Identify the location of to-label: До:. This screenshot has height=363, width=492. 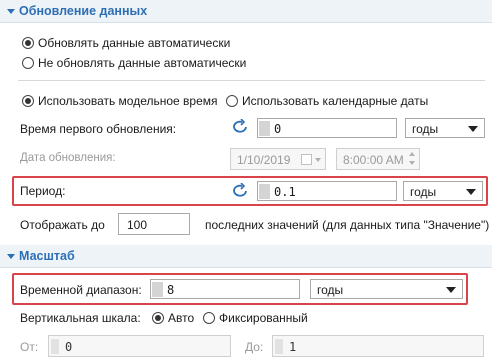
(254, 347).